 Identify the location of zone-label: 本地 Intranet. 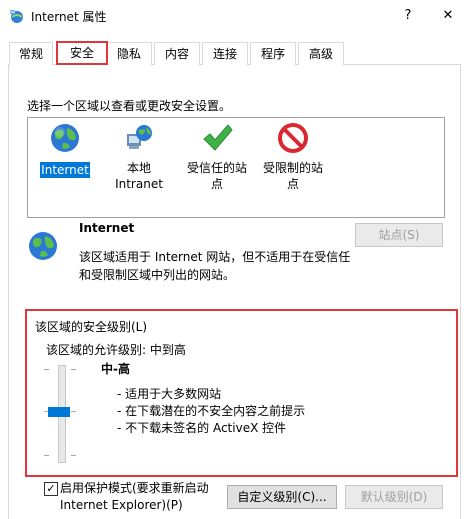
(139, 176).